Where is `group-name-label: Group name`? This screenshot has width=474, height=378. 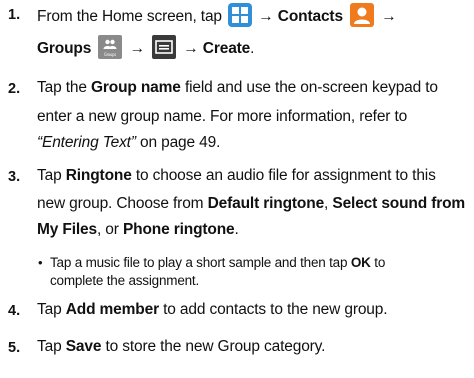
group-name-label: Group name is located at coordinates (135, 87).